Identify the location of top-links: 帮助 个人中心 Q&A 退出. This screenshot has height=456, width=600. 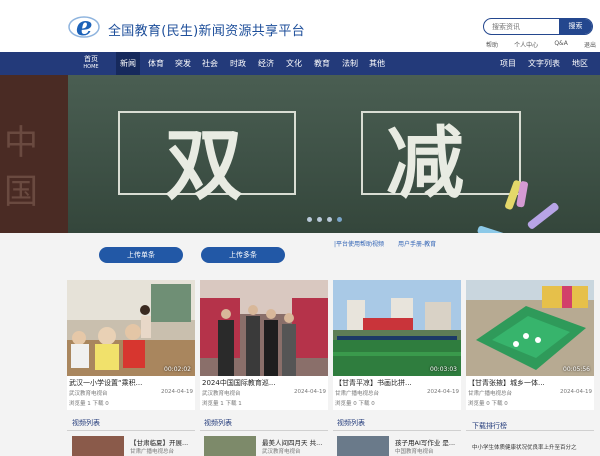
(541, 44).